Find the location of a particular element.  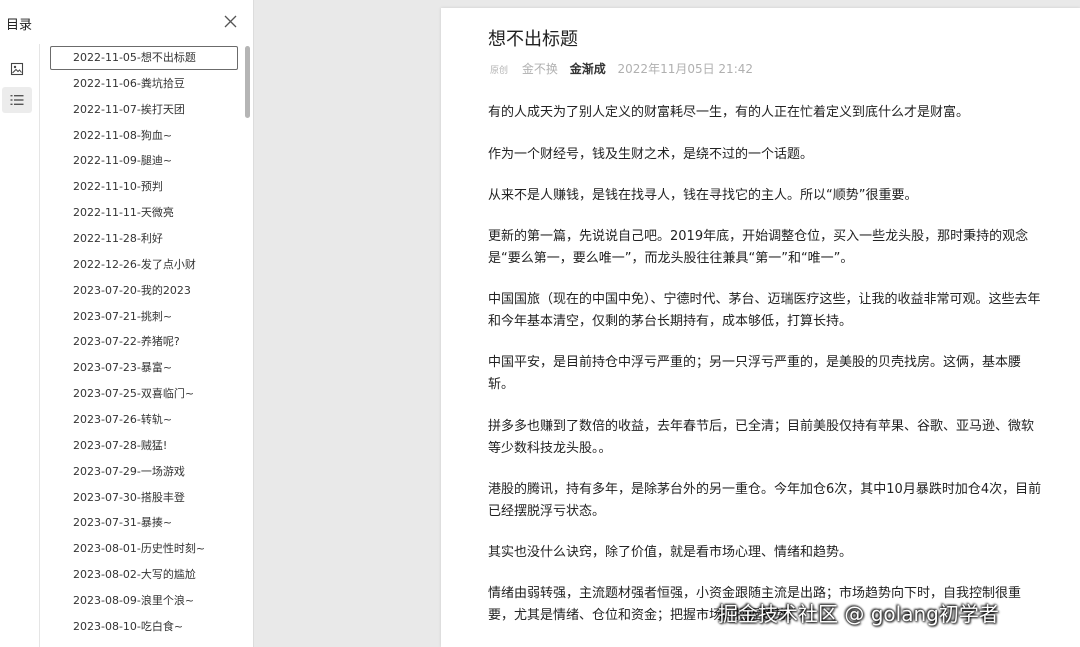

author-name: 金渐成 is located at coordinates (587, 69).